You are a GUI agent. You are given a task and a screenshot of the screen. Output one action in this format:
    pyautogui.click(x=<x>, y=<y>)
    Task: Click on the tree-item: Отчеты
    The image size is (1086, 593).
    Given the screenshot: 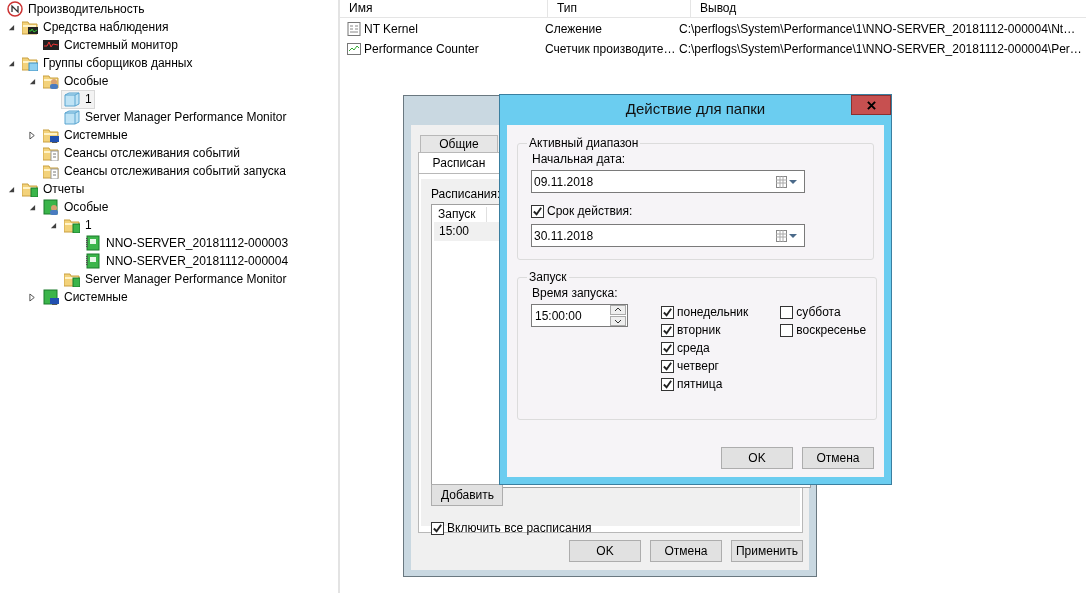 What is the action you would take?
    pyautogui.click(x=53, y=189)
    